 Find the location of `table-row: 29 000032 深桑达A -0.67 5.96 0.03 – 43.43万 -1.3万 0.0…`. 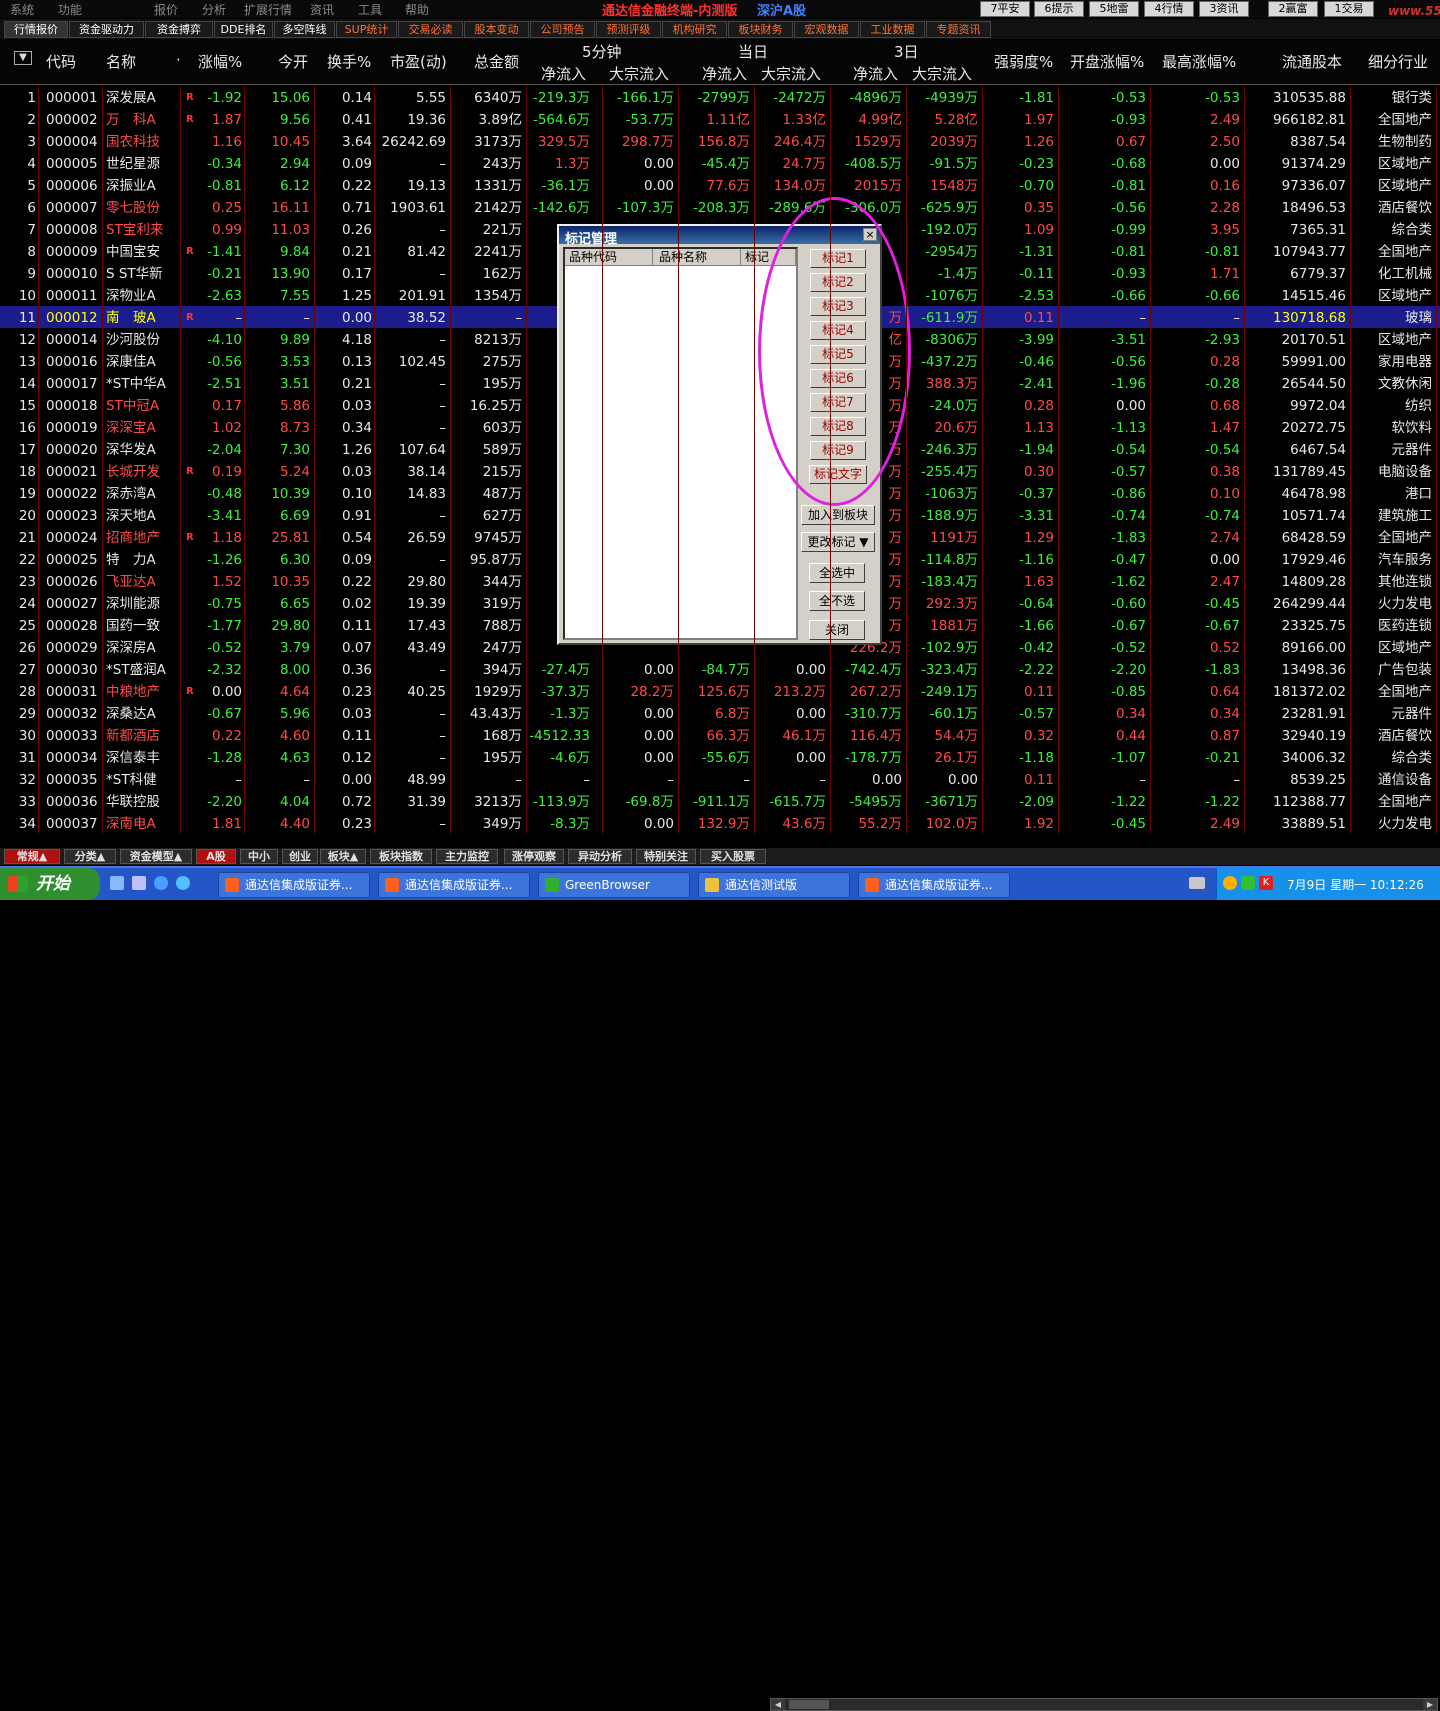

table-row: 29 000032 深桑达A -0.67 5.96 0.03 – 43.43万 -1.3万 0.0… is located at coordinates (720, 713).